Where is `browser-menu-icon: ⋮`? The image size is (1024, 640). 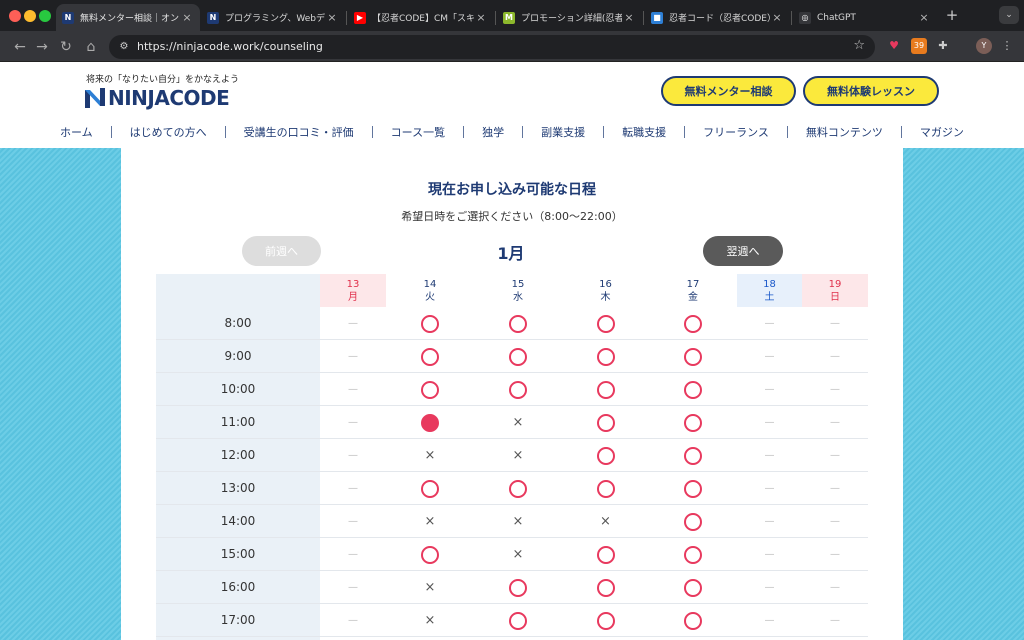 browser-menu-icon: ⋮ is located at coordinates (1007, 46).